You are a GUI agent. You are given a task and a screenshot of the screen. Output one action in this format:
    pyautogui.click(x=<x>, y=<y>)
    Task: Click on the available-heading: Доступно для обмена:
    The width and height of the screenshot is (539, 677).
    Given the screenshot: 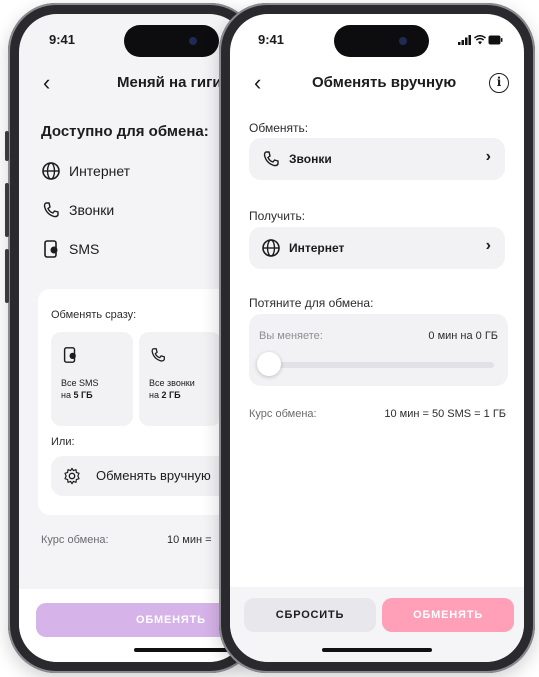 What is the action you would take?
    pyautogui.click(x=125, y=131)
    